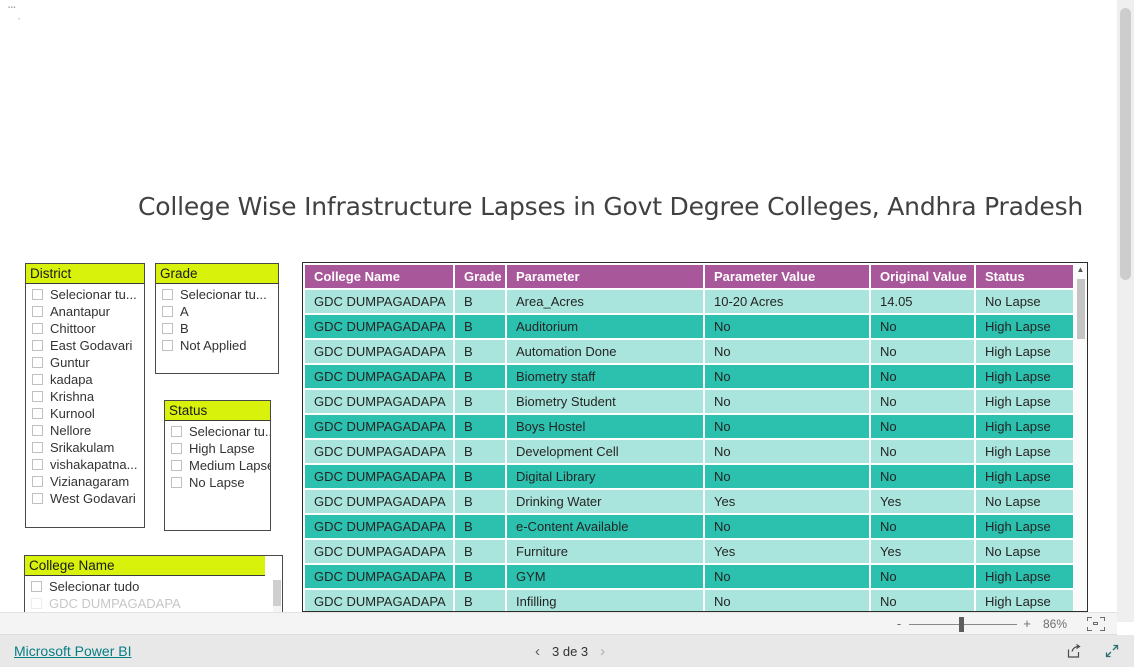 The width and height of the screenshot is (1134, 667). I want to click on slicer-item: Krishna, so click(85, 396).